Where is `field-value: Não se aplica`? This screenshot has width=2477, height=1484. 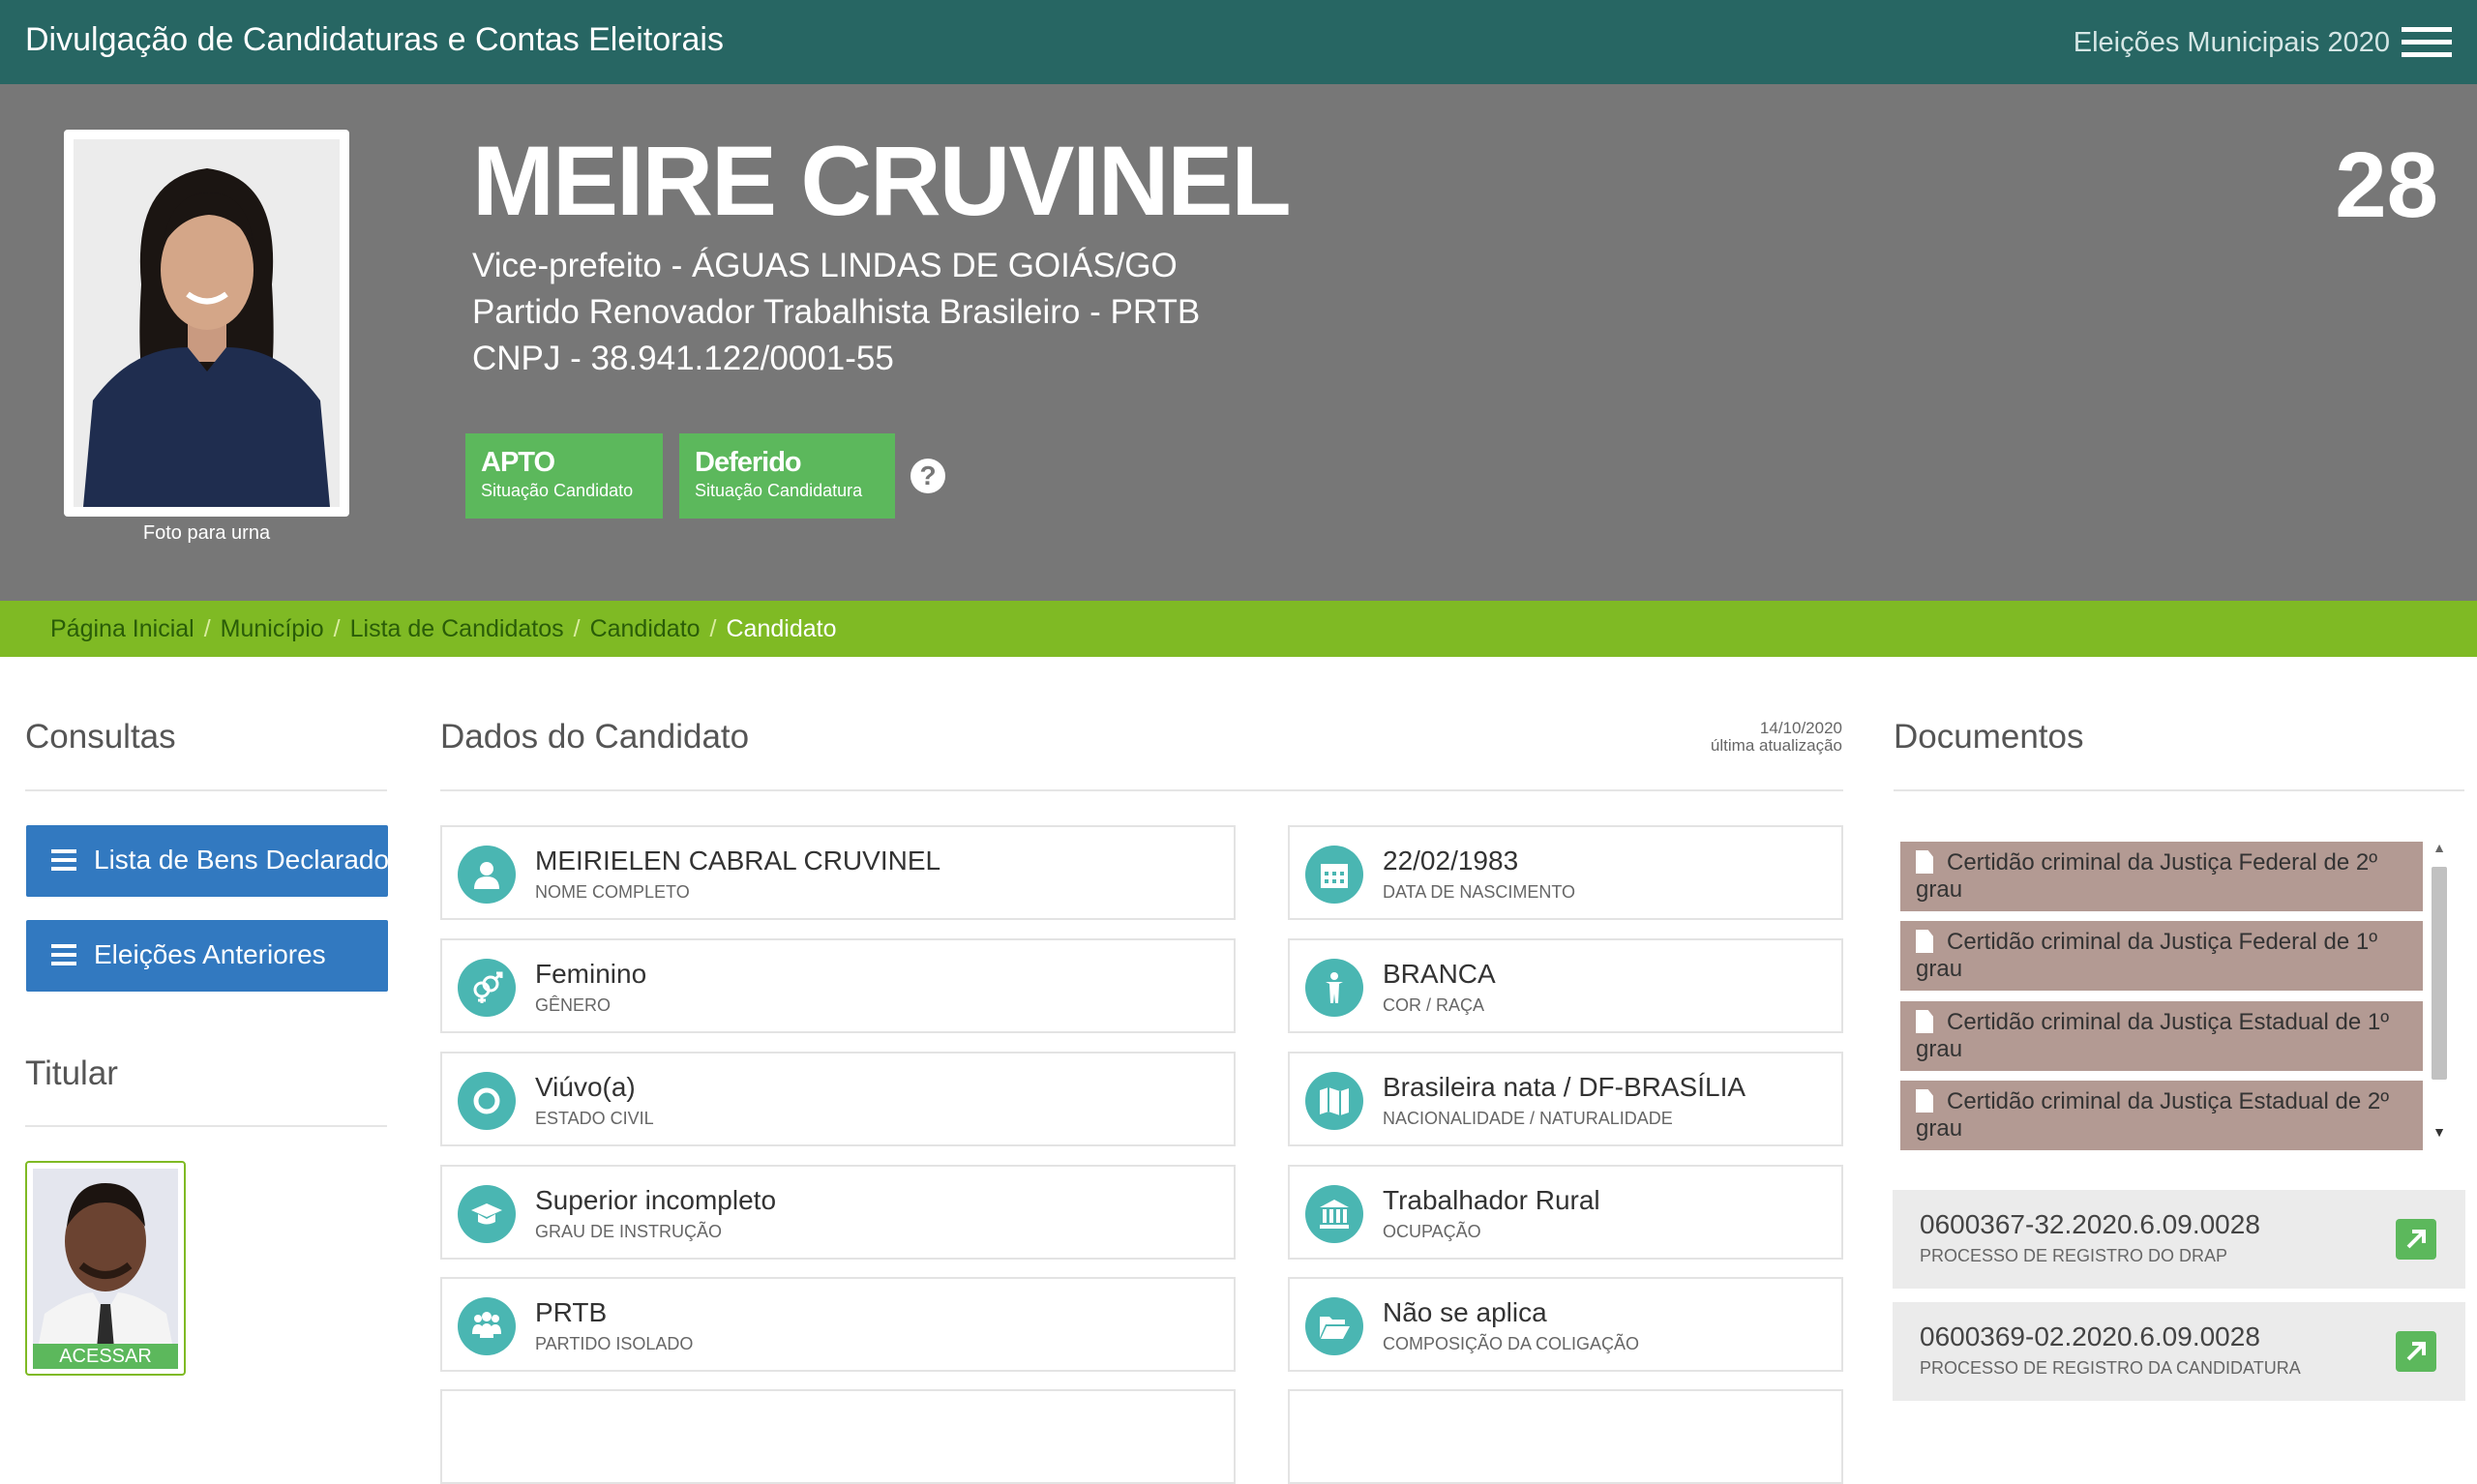 field-value: Não se aplica is located at coordinates (1465, 1312).